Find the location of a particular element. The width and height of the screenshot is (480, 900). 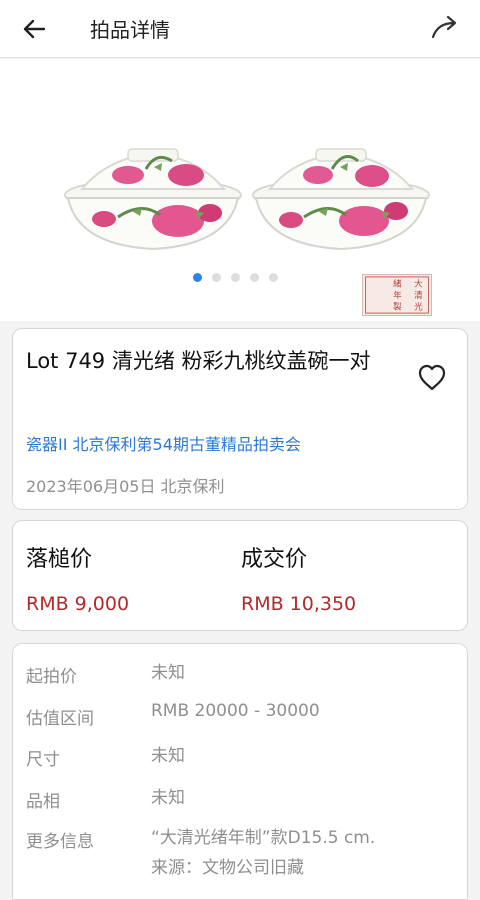

favorite-button is located at coordinates (432, 378).